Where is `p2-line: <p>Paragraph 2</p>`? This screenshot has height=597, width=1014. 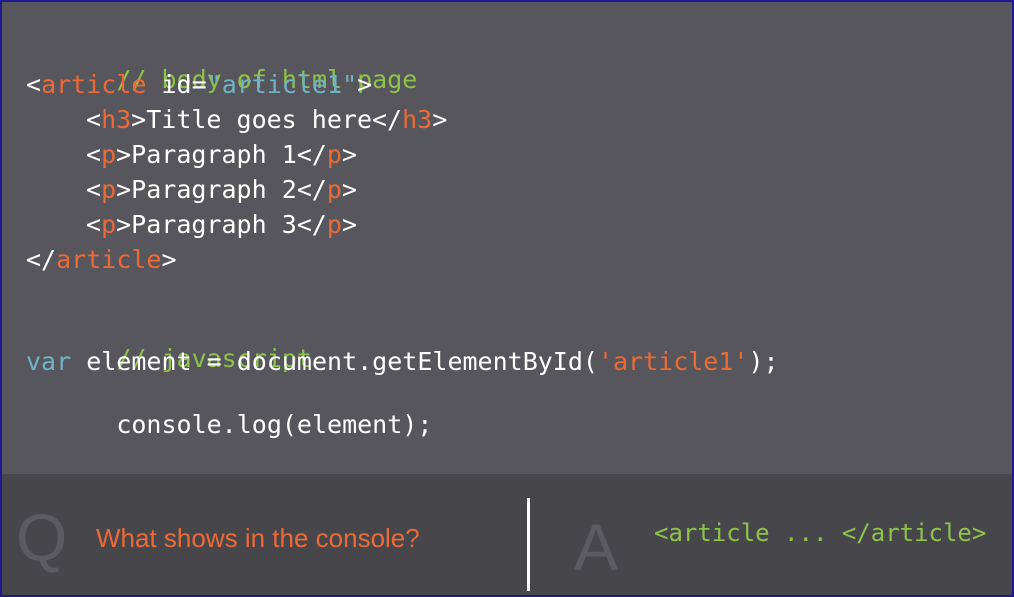
p2-line: <p>Paragraph 2</p> is located at coordinates (191, 190).